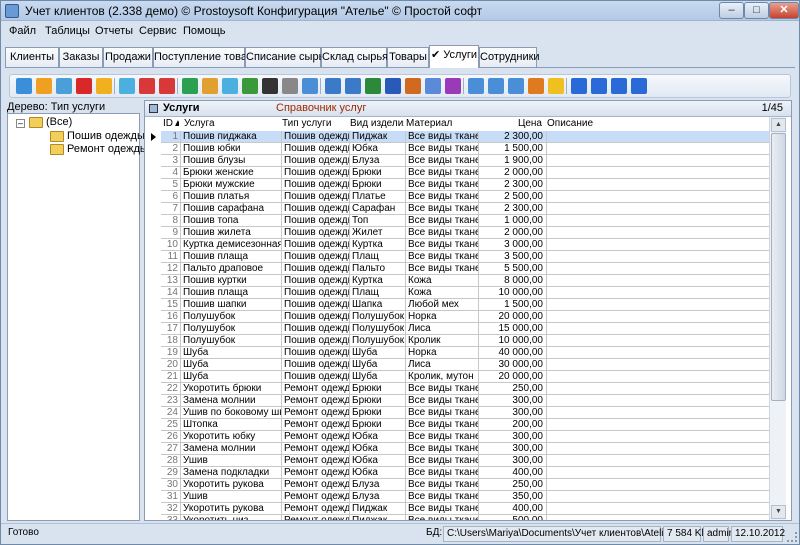 Image resolution: width=800 pixels, height=545 pixels. I want to click on cell-id: 5, so click(171, 185).